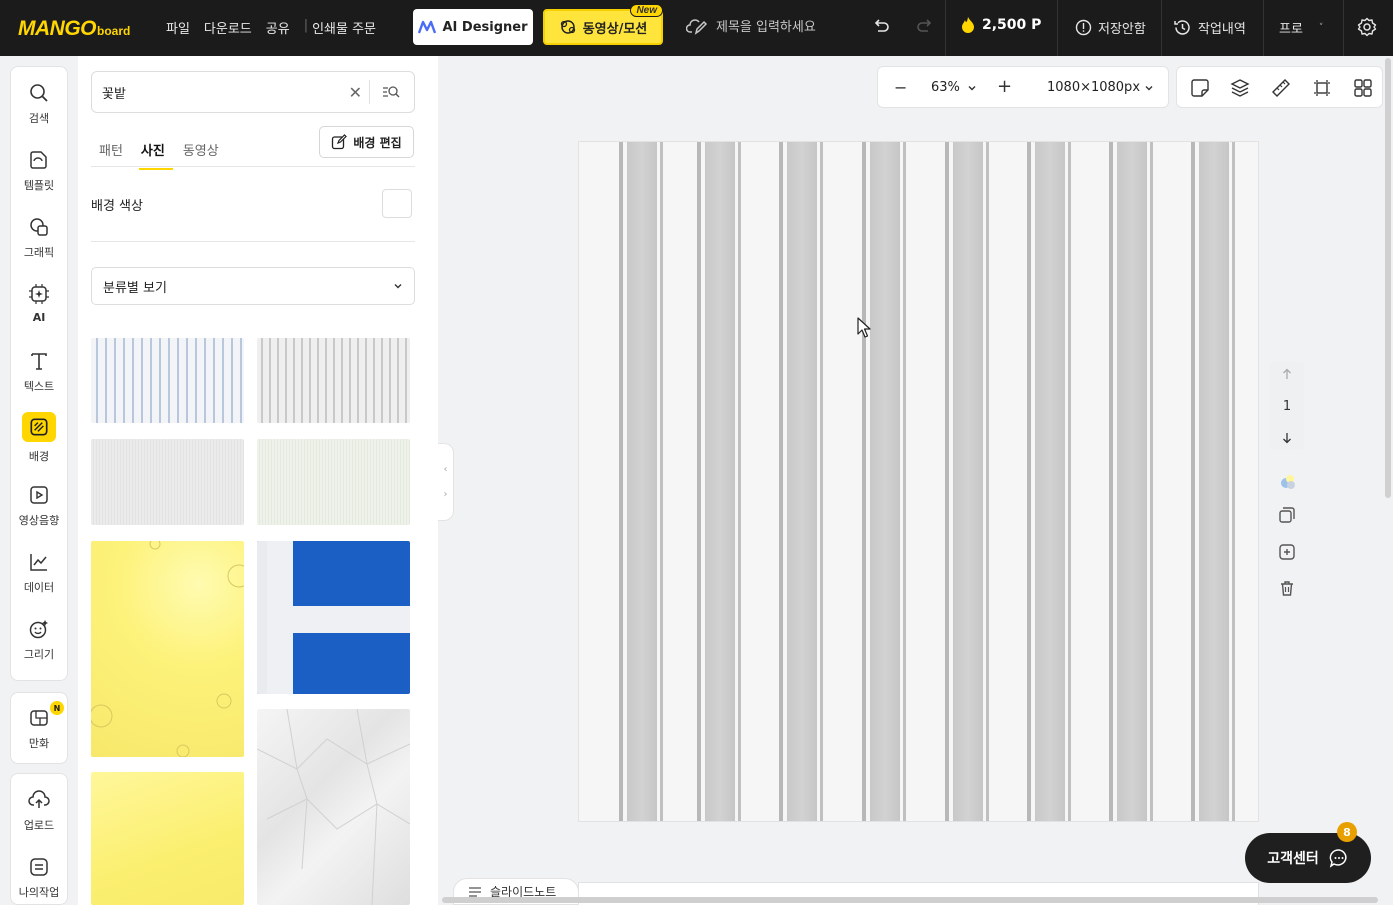 This screenshot has width=1393, height=905. Describe the element at coordinates (39, 520) in the screenshot. I see `rail-media-label: 영상음향` at that location.